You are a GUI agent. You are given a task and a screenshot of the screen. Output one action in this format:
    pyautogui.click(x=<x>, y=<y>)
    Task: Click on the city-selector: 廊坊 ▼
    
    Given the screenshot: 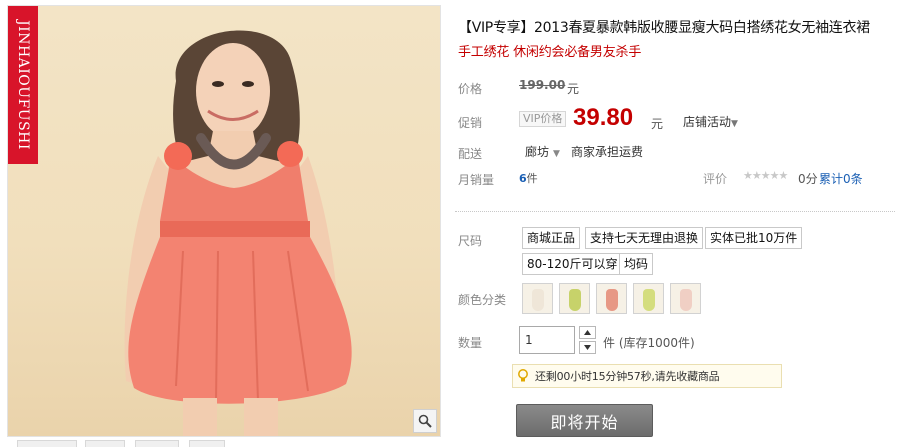 What is the action you would take?
    pyautogui.click(x=542, y=151)
    